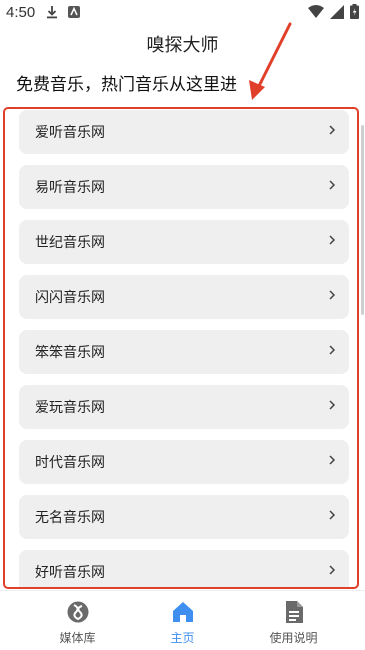 This screenshot has height=650, width=365. Describe the element at coordinates (316, 11) in the screenshot. I see `wifi-icon` at that location.